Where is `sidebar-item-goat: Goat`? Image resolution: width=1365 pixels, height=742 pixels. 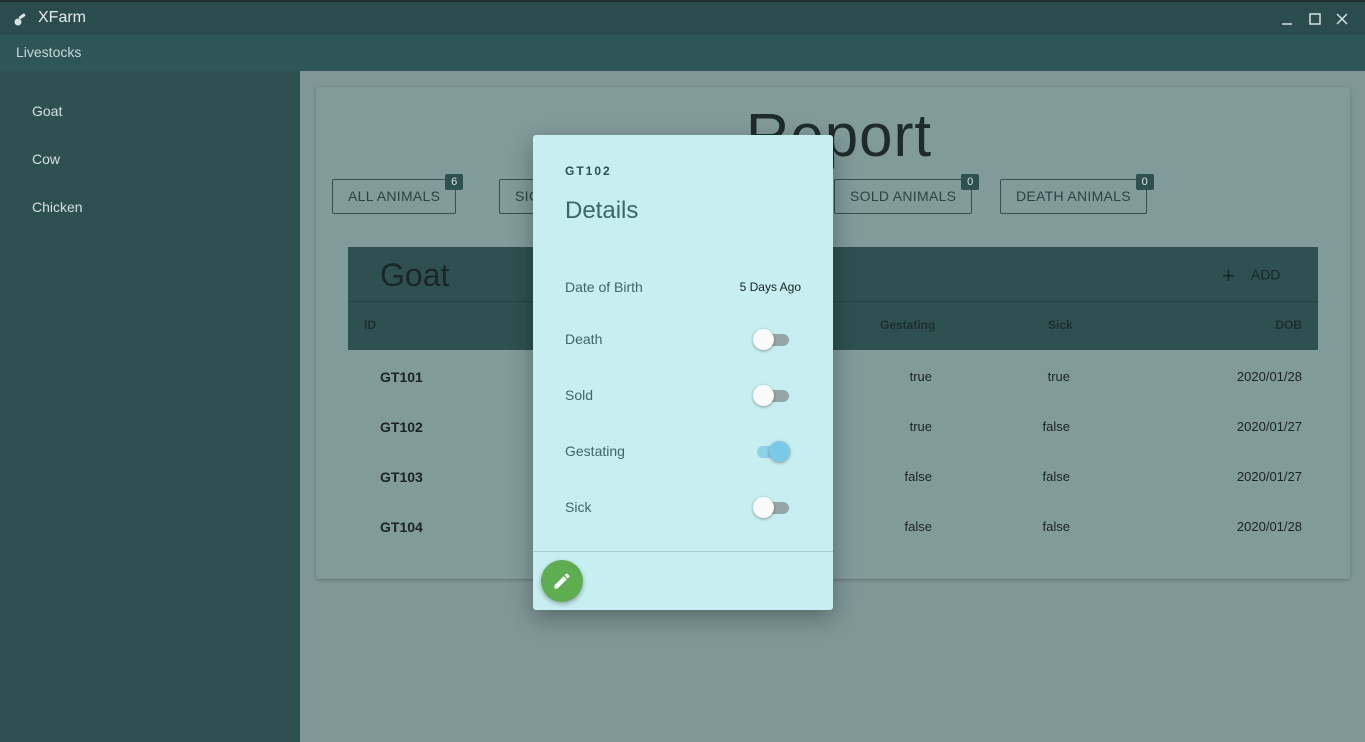 sidebar-item-goat: Goat is located at coordinates (47, 111).